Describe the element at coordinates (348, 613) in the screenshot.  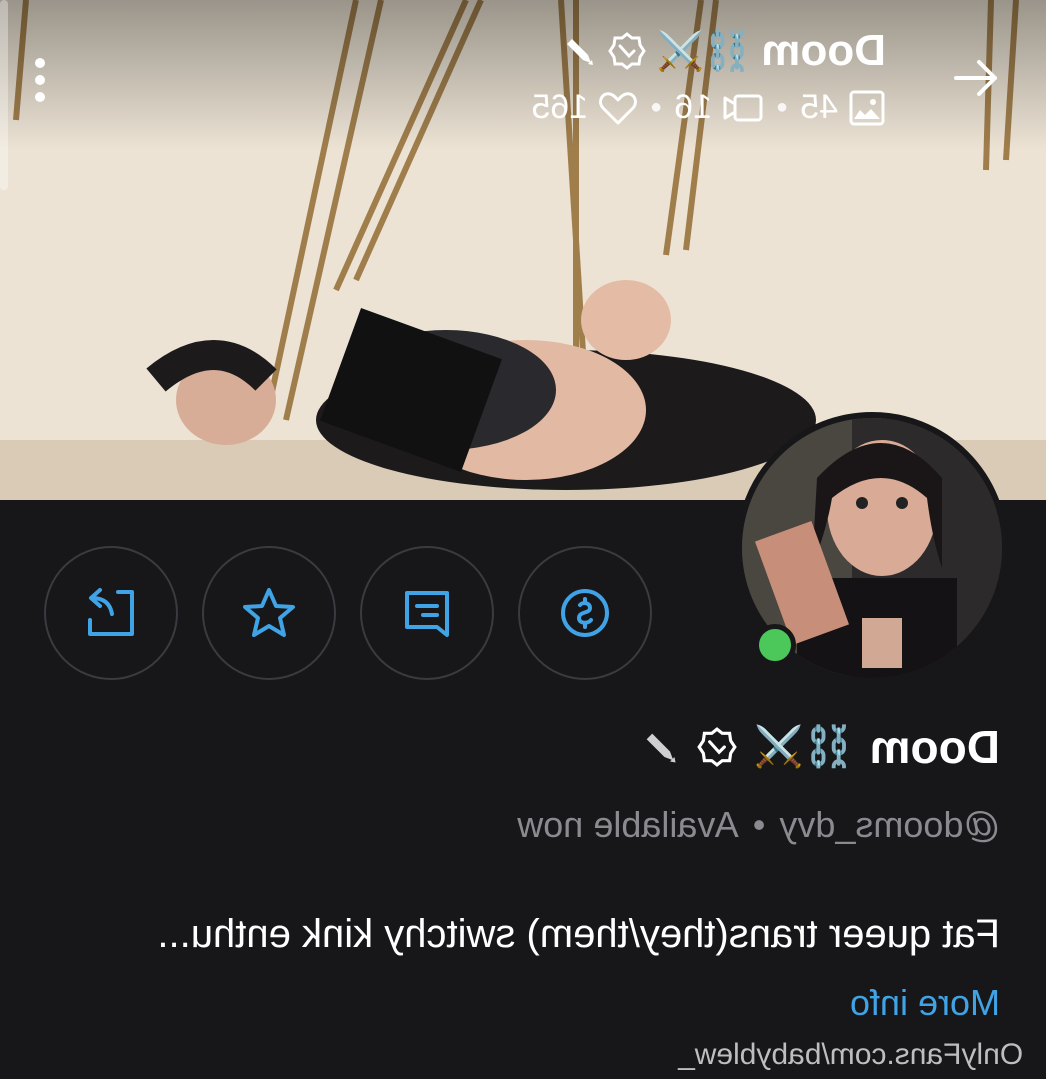
I see `action-buttons` at that location.